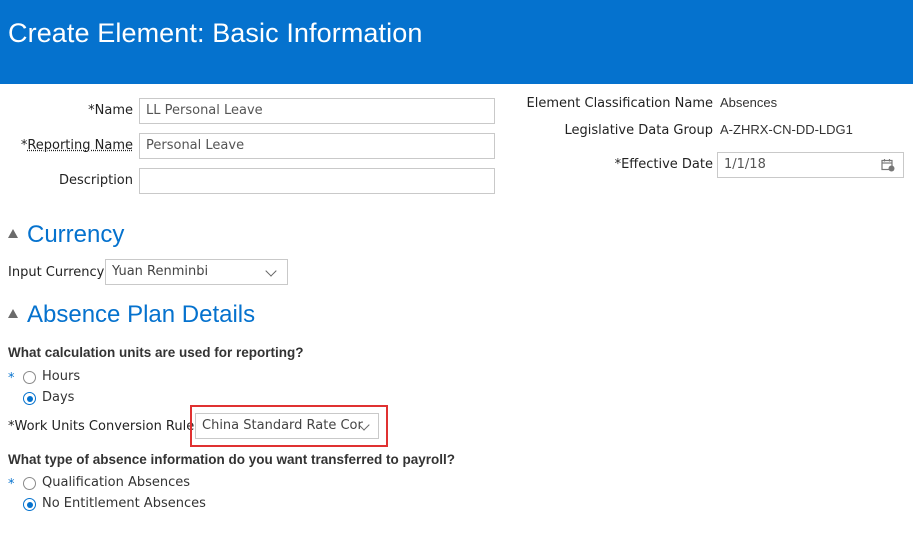 This screenshot has width=913, height=540. I want to click on calendar-icon, so click(888, 165).